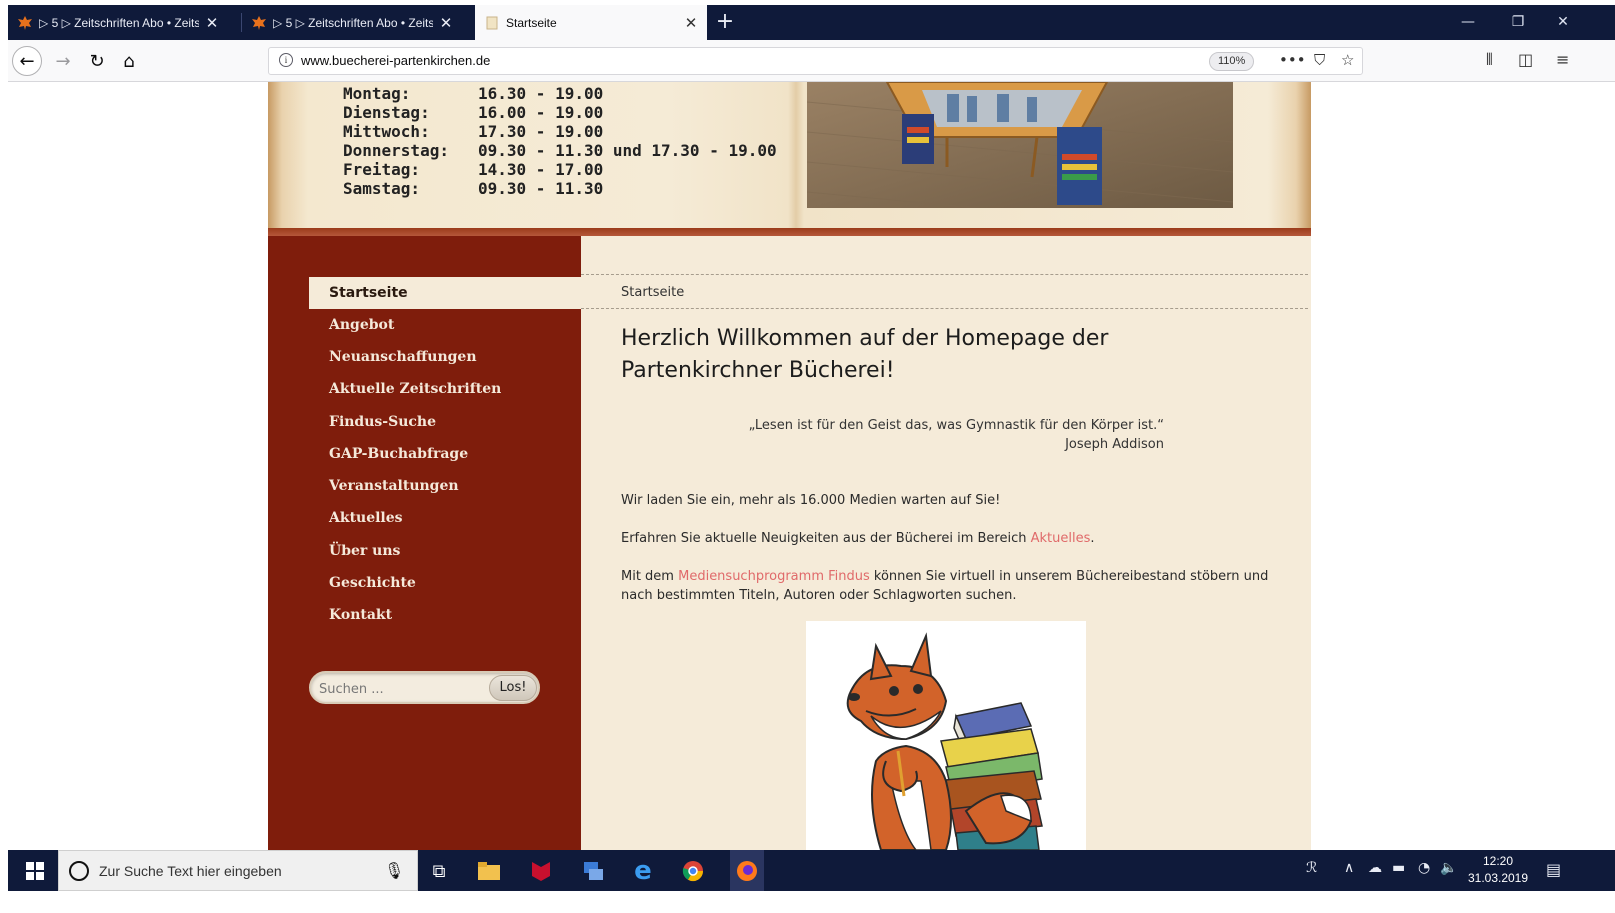 Image resolution: width=1615 pixels, height=913 pixels. Describe the element at coordinates (1489, 60) in the screenshot. I see `library-icon: ⫴` at that location.